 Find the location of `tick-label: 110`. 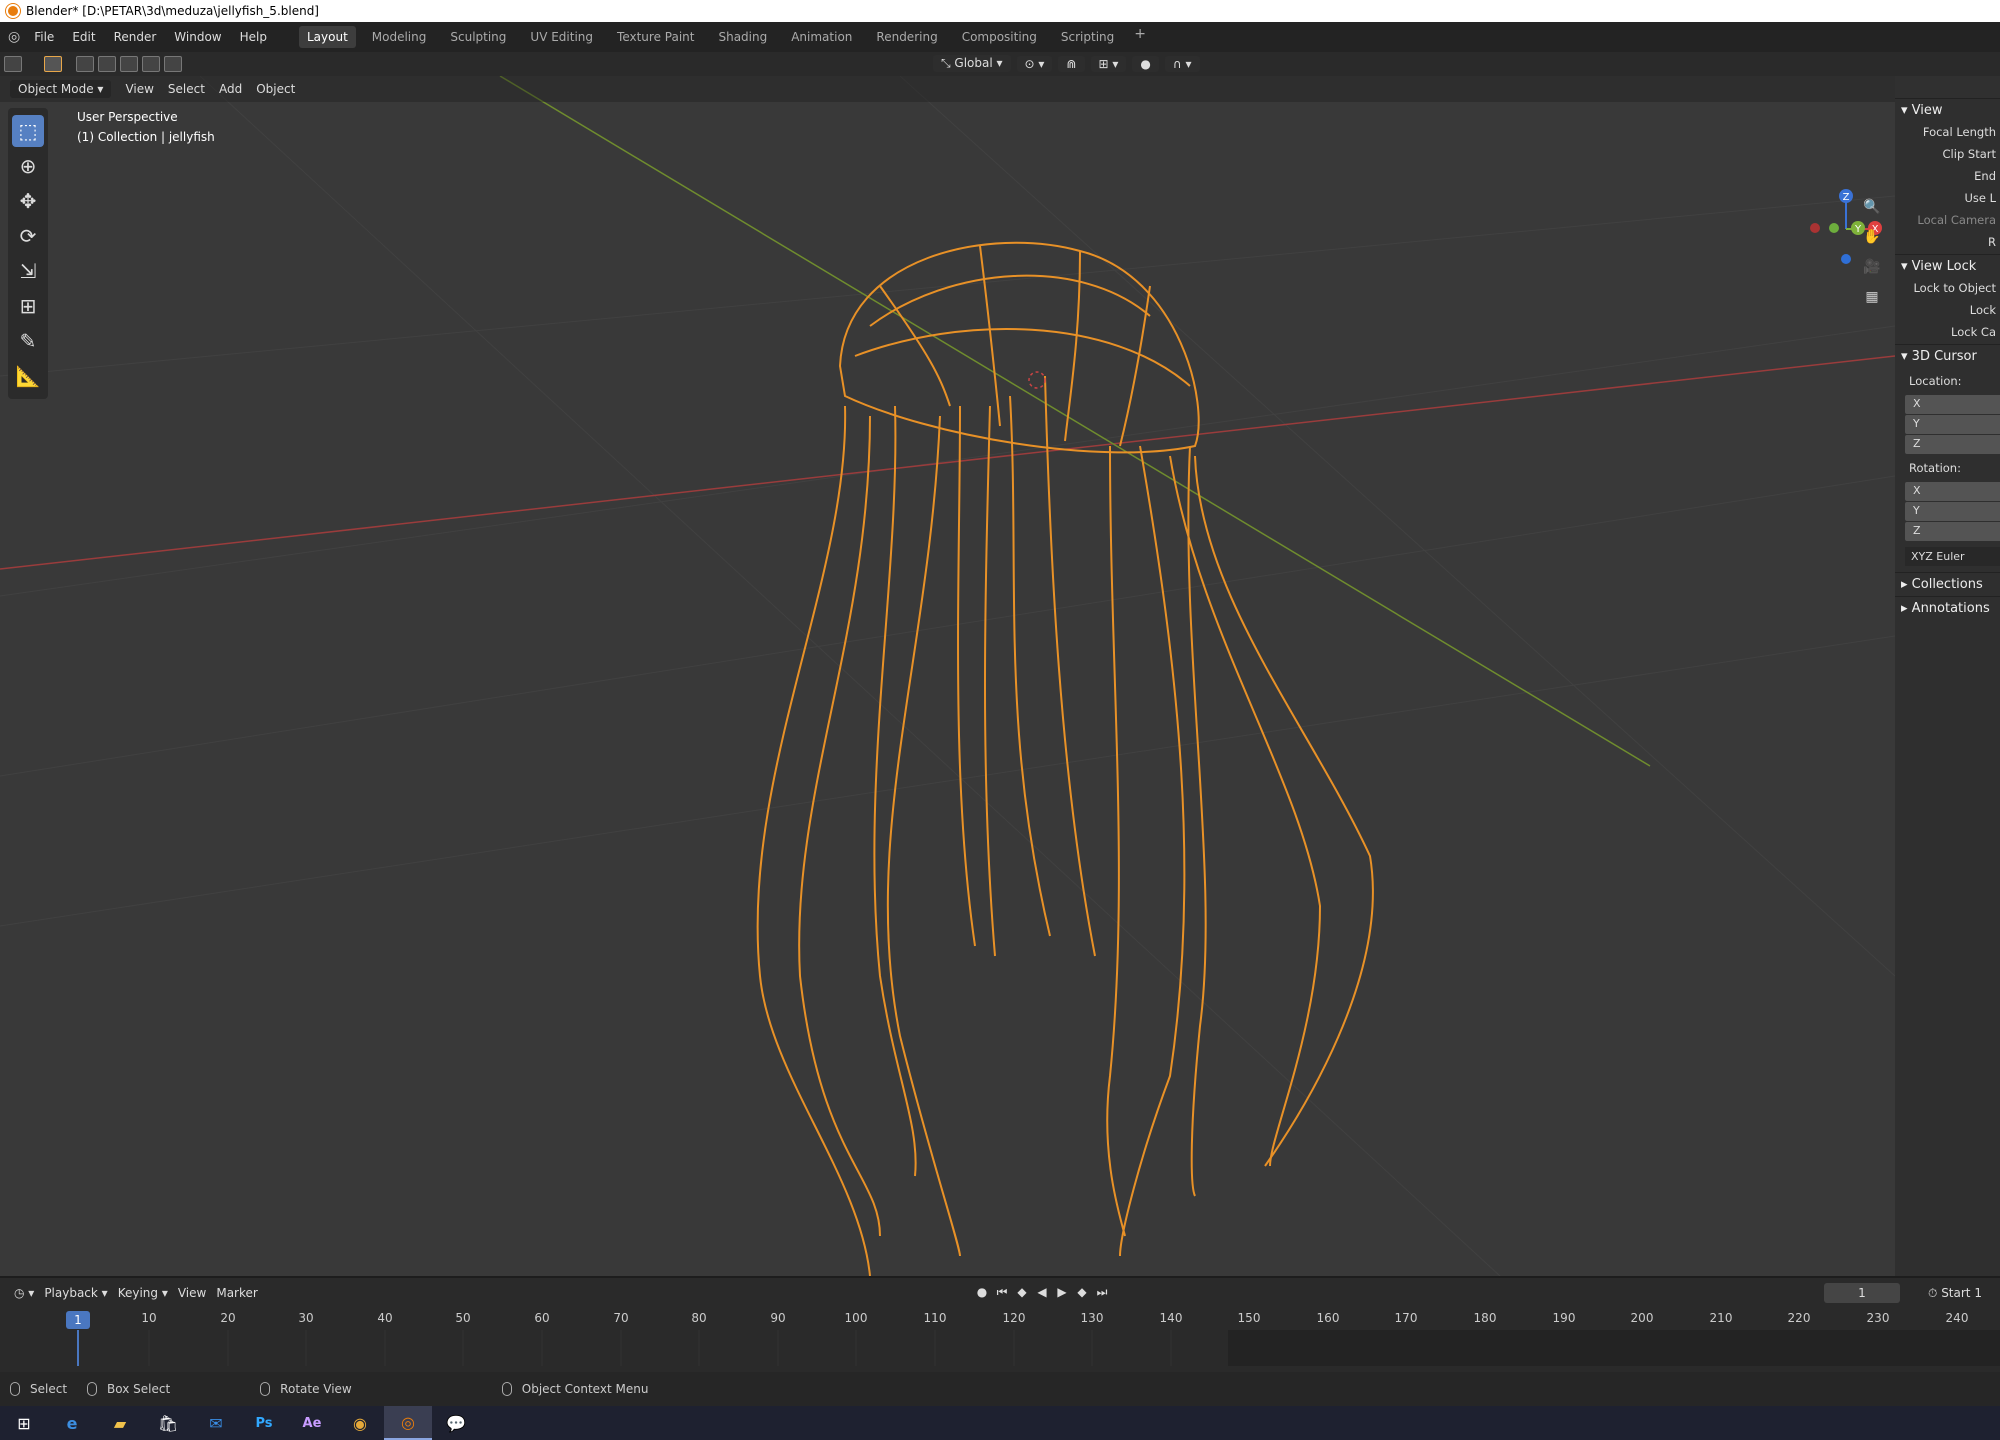

tick-label: 110 is located at coordinates (935, 1318).